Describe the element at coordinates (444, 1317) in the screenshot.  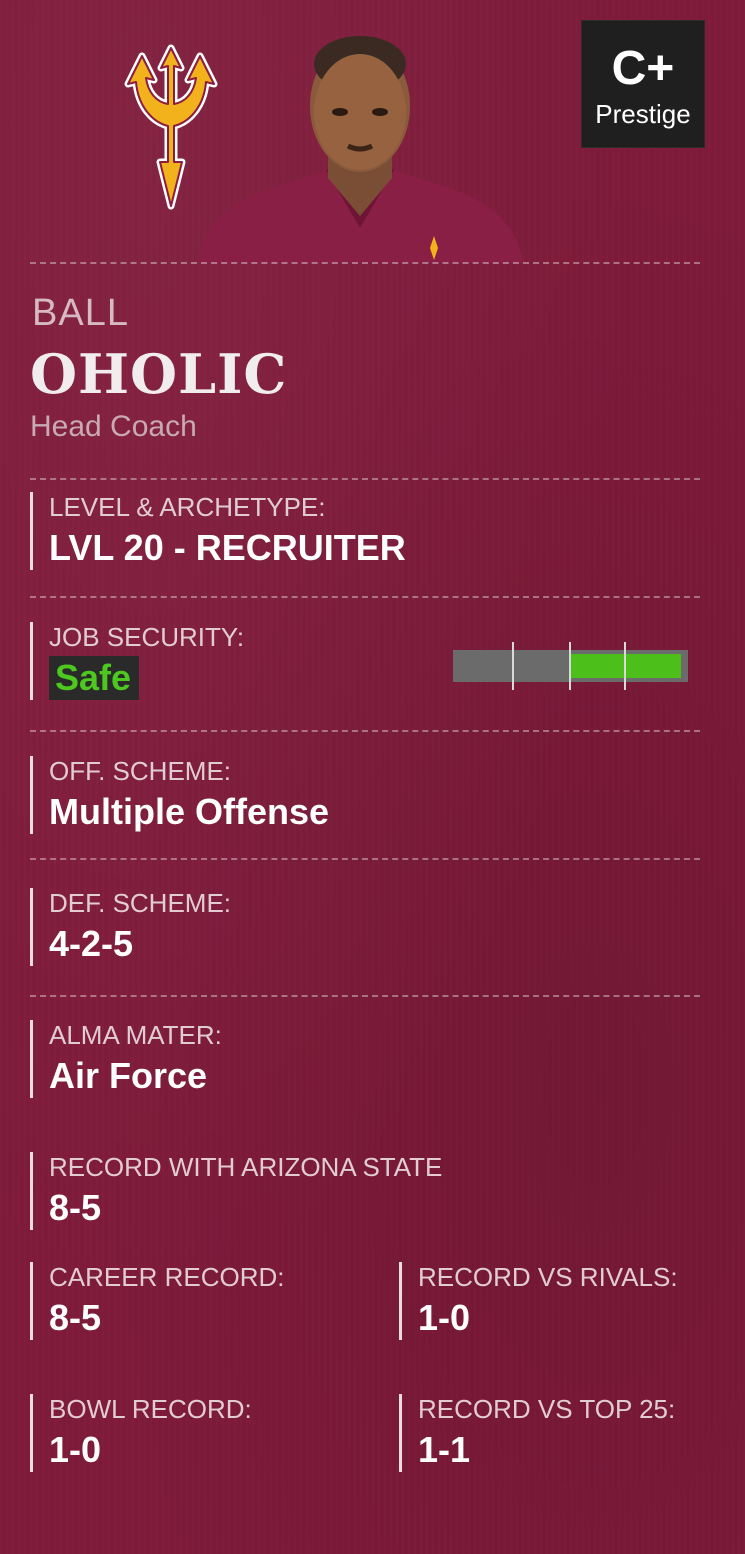
I see `rivals-record-value: 1-0` at that location.